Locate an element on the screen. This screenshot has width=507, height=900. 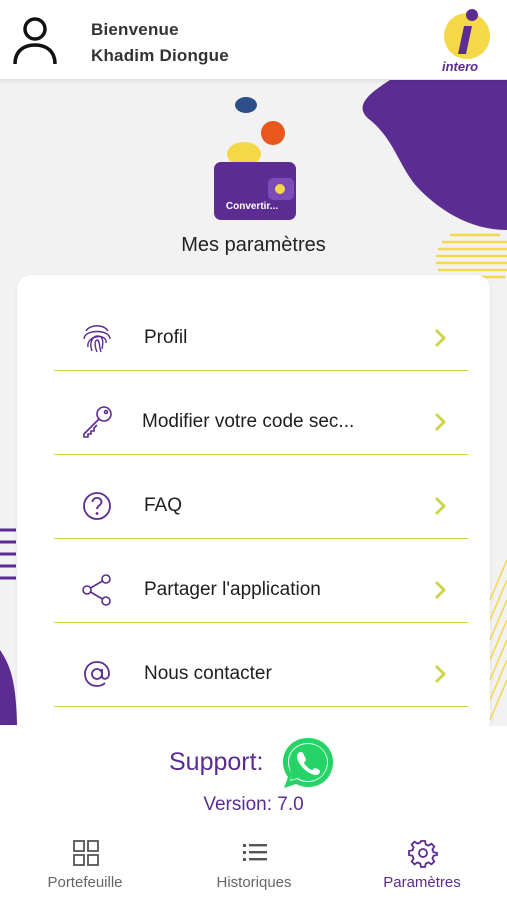
page-title: Mes paramètres is located at coordinates (253, 245).